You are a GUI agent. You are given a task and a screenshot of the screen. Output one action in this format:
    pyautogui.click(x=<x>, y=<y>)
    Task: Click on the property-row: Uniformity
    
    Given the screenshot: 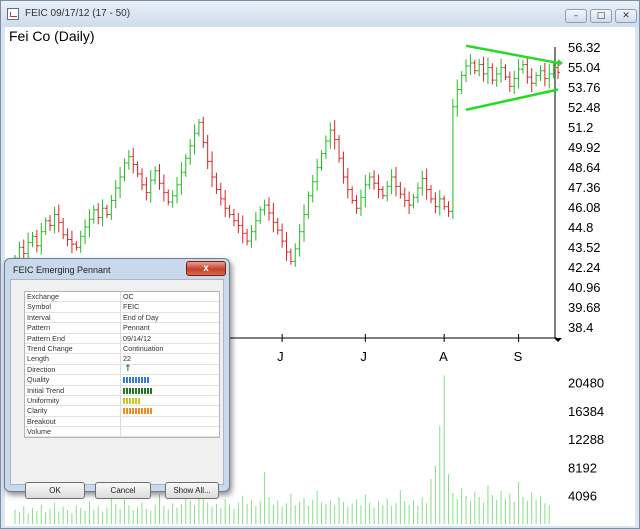 What is the action you would take?
    pyautogui.click(x=122, y=401)
    